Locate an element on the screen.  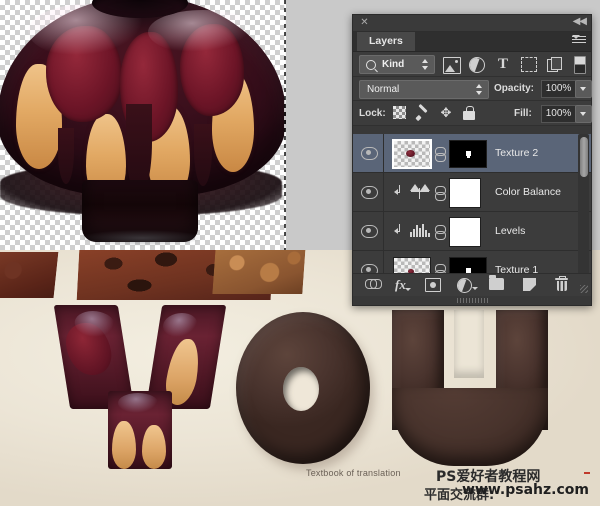
opacity-chevron-down-icon is located at coordinates (583, 89).